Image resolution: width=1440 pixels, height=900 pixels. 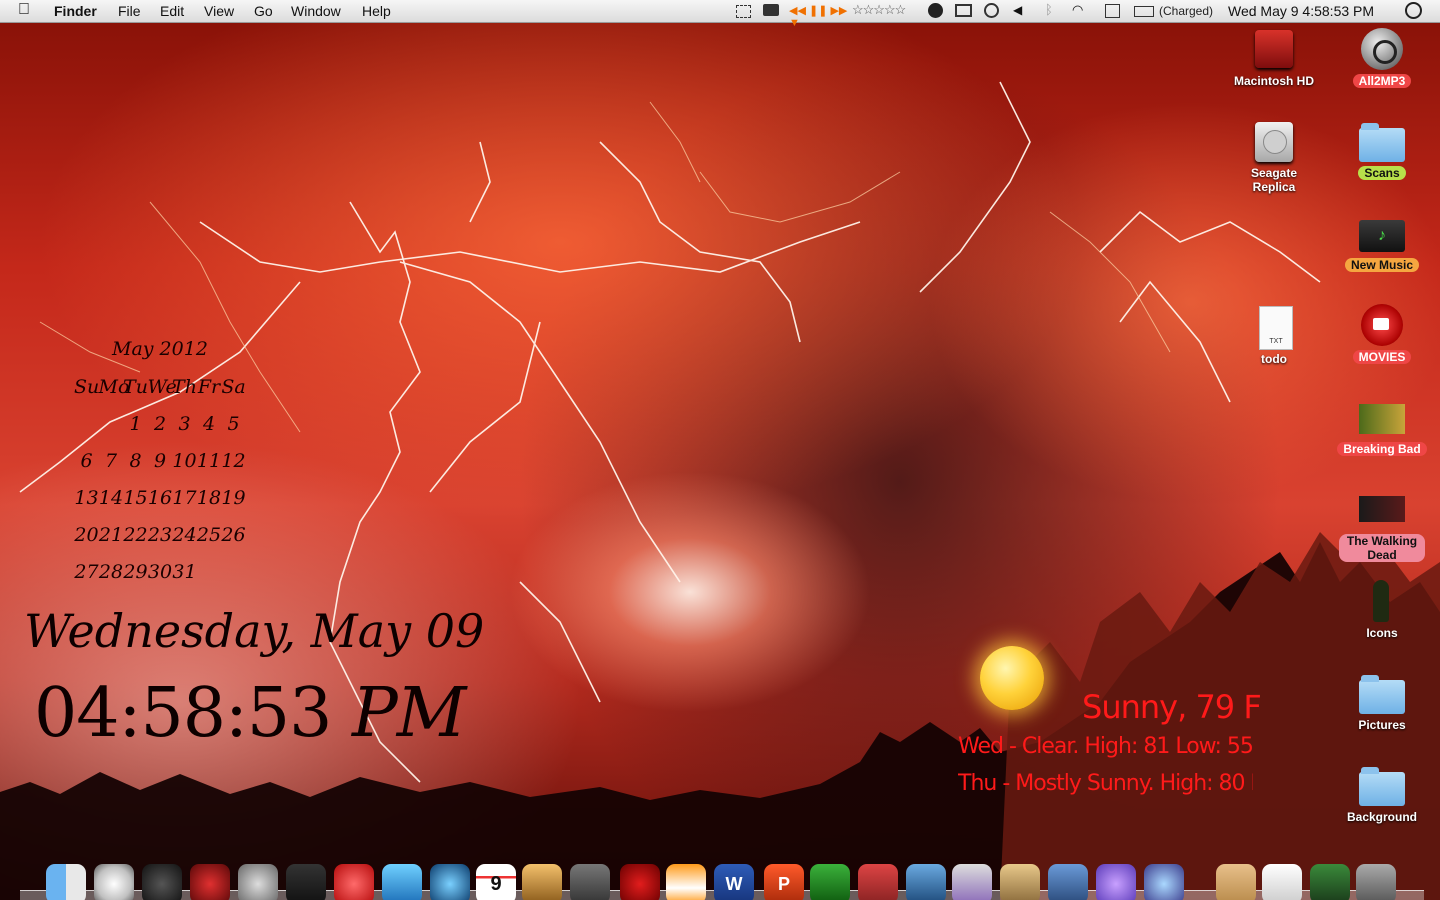 What do you see at coordinates (1274, 59) in the screenshot?
I see `desktop-icon-macintosh-hd: Macintosh HD` at bounding box center [1274, 59].